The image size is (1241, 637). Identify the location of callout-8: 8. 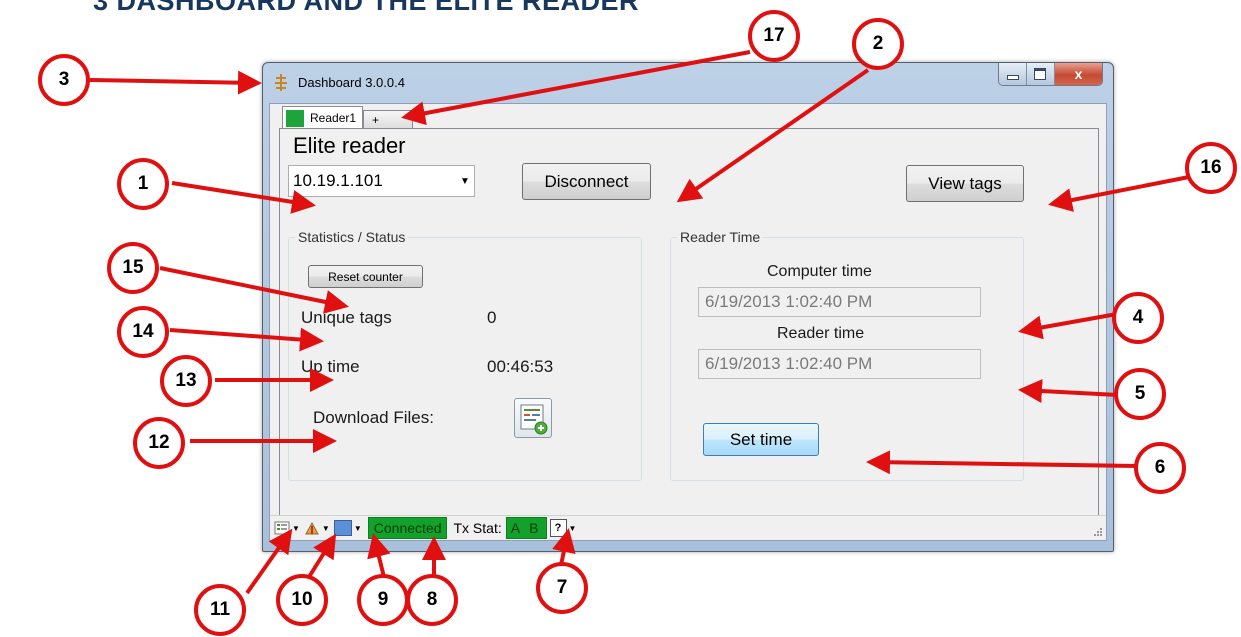
(432, 600).